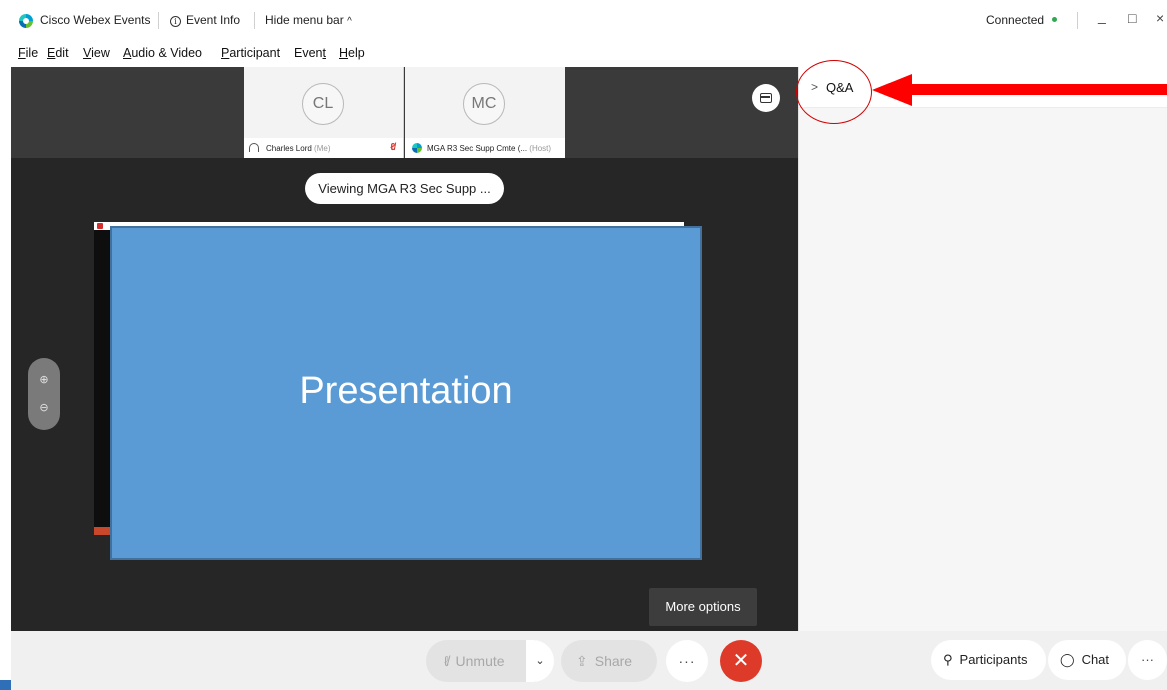 The height and width of the screenshot is (690, 1167). Describe the element at coordinates (62, 53) in the screenshot. I see `menu-edit-label: dit` at that location.